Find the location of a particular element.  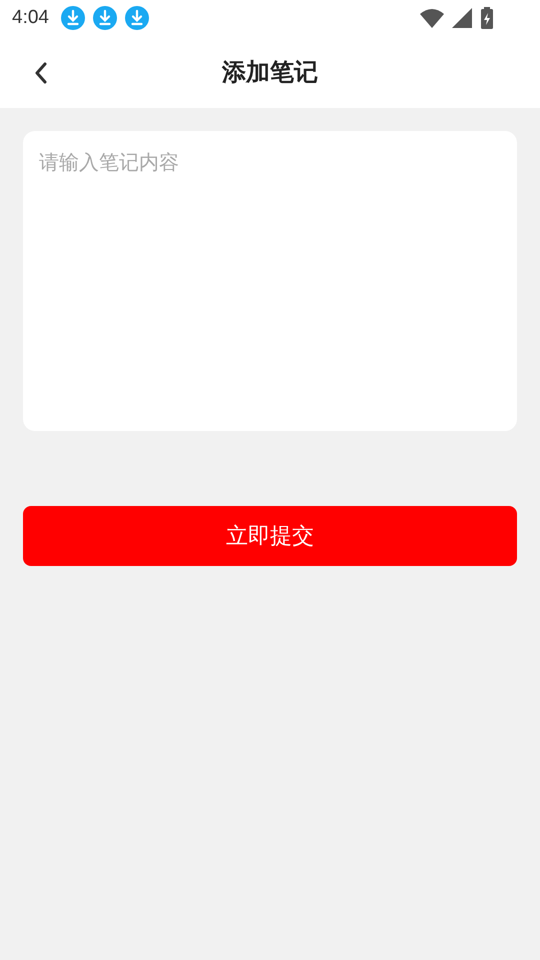

status-time: 4:04 is located at coordinates (30, 18).